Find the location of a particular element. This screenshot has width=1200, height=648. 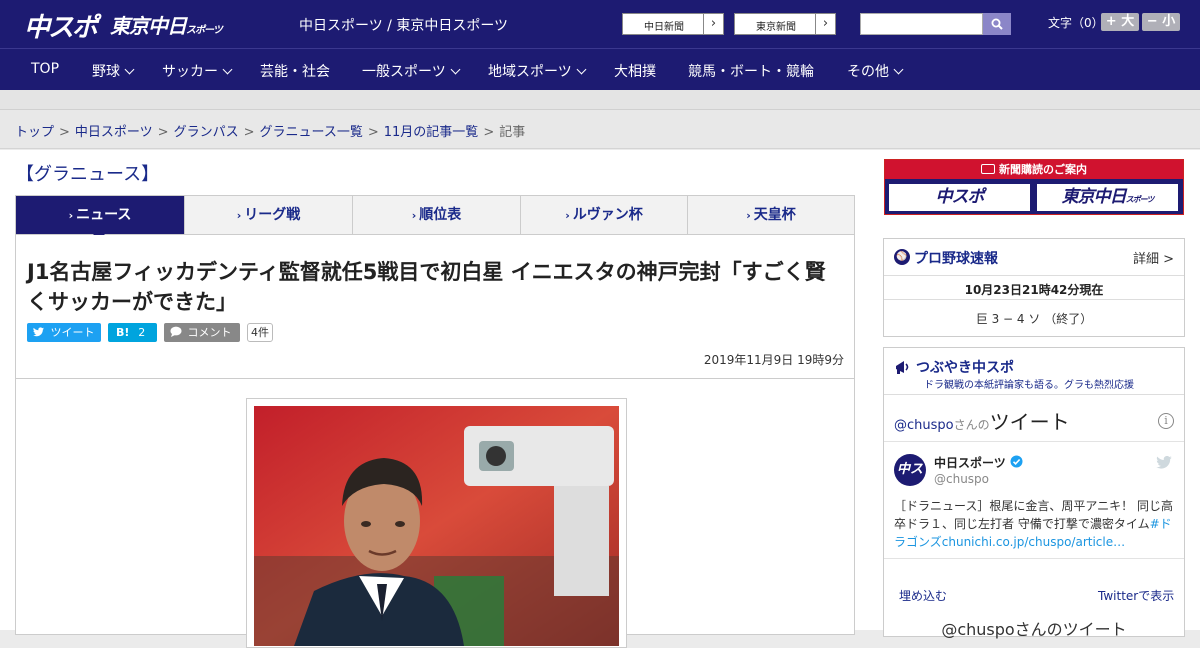

chunichi-shimbun-button: 中日新聞 › is located at coordinates (673, 24).